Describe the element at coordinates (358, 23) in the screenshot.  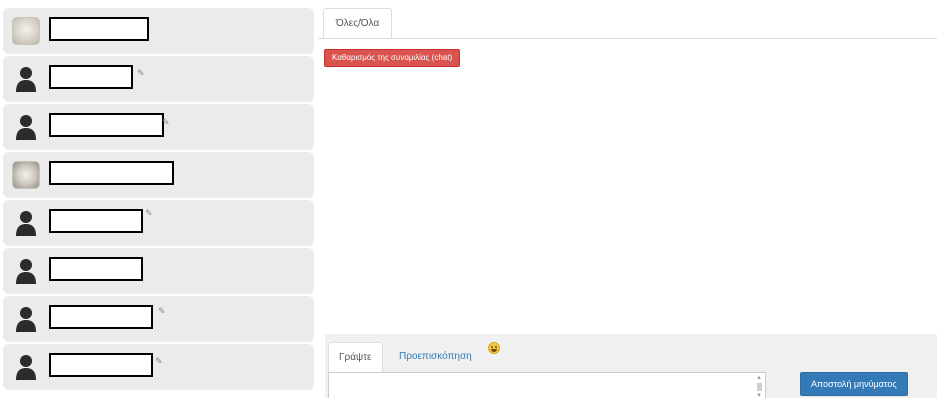
I see `tab-all: Όλες/Όλα` at that location.